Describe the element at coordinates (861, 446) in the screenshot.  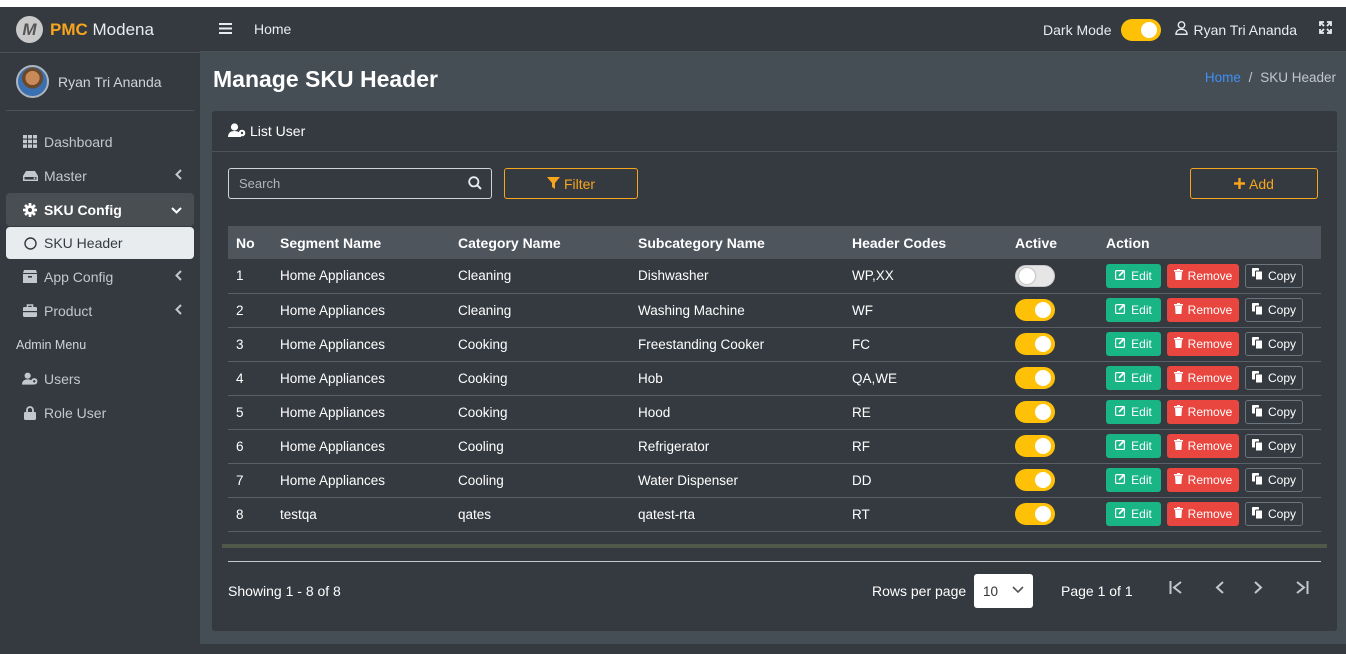
I see `cell-header-codes: RF` at that location.